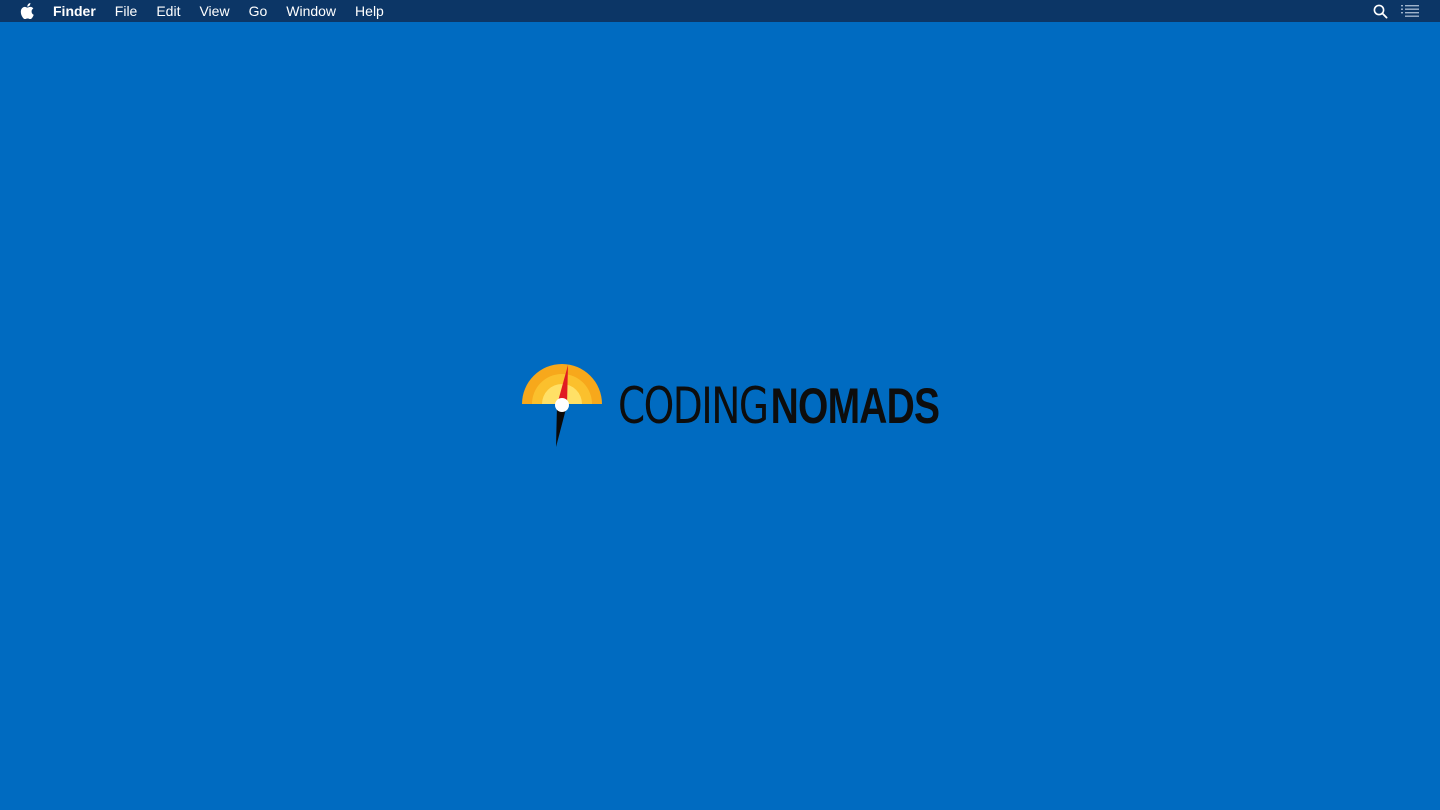 The image size is (1440, 810). I want to click on menu-window: Window, so click(311, 11).